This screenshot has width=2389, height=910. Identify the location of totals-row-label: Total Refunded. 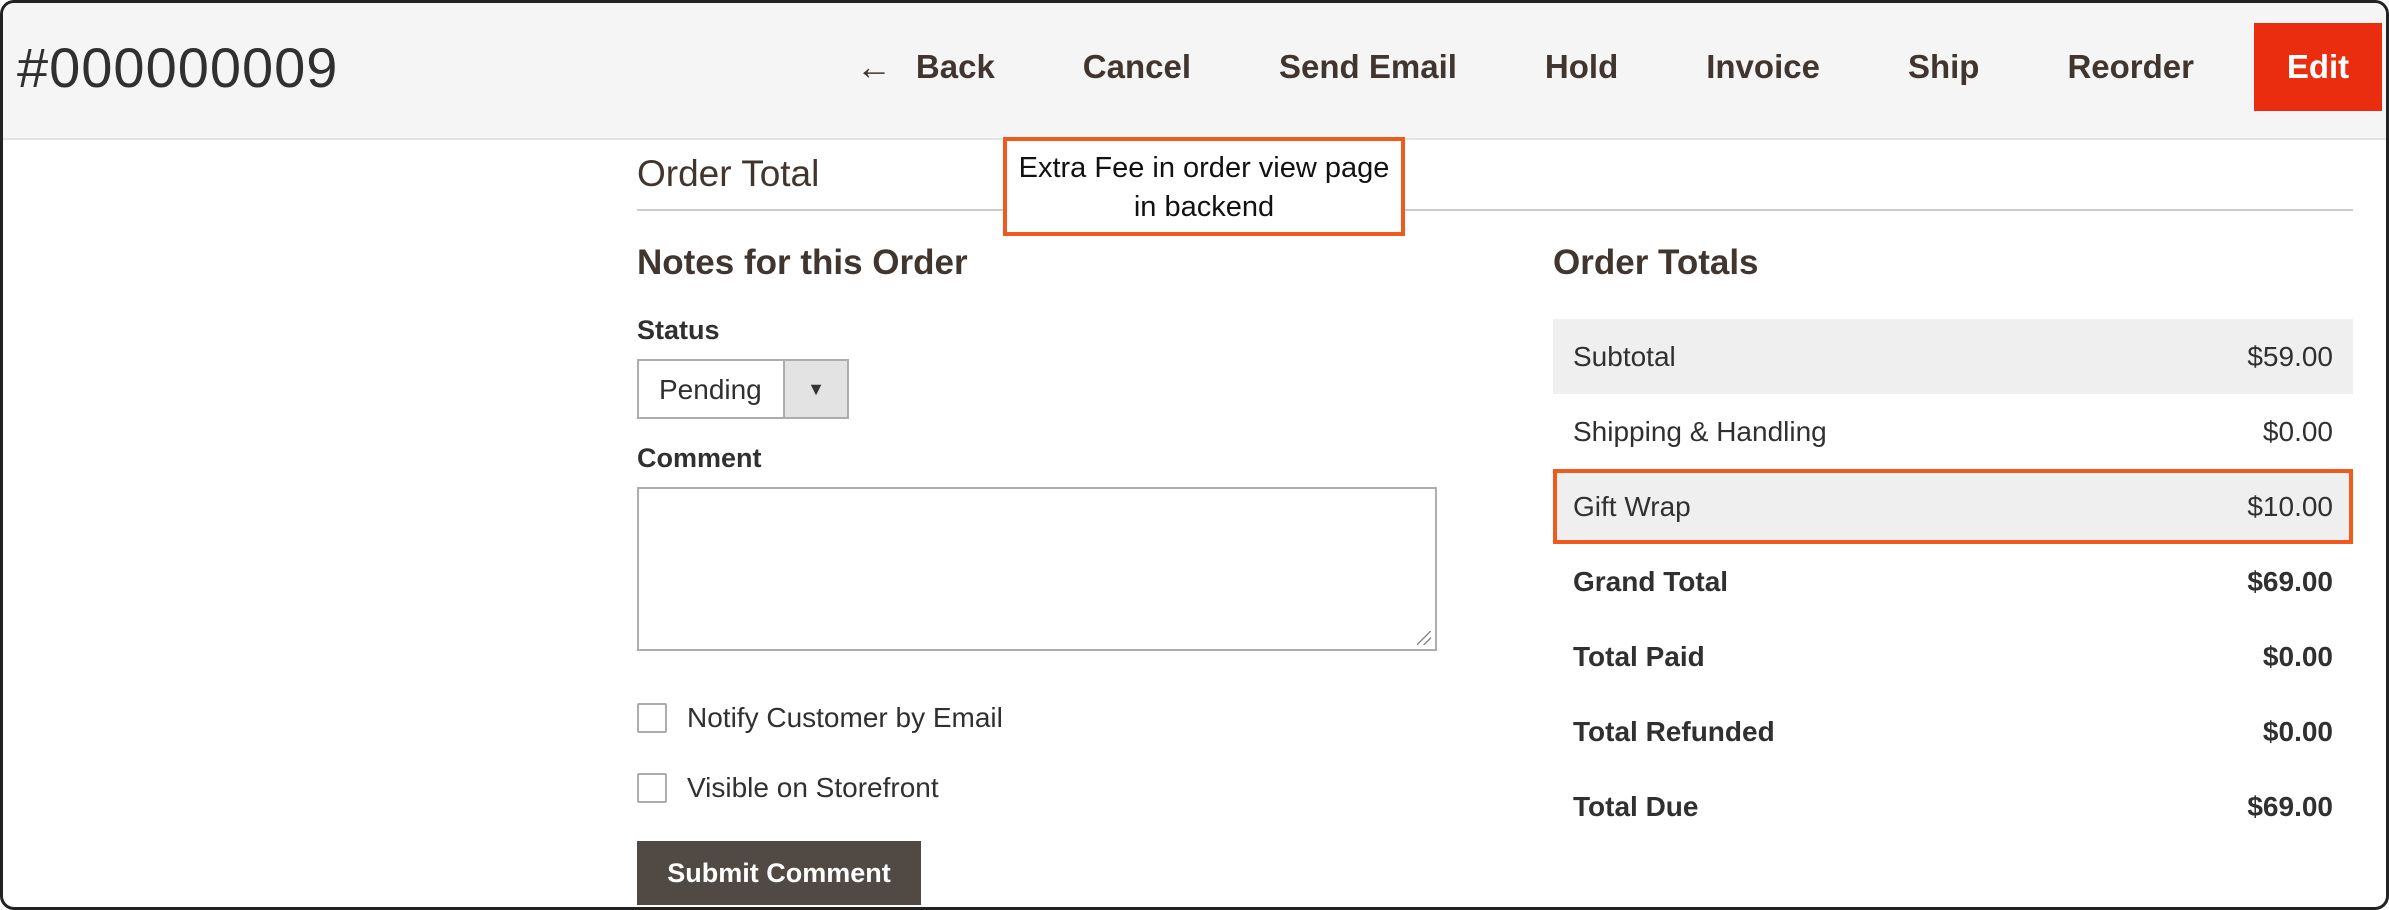
(1674, 731).